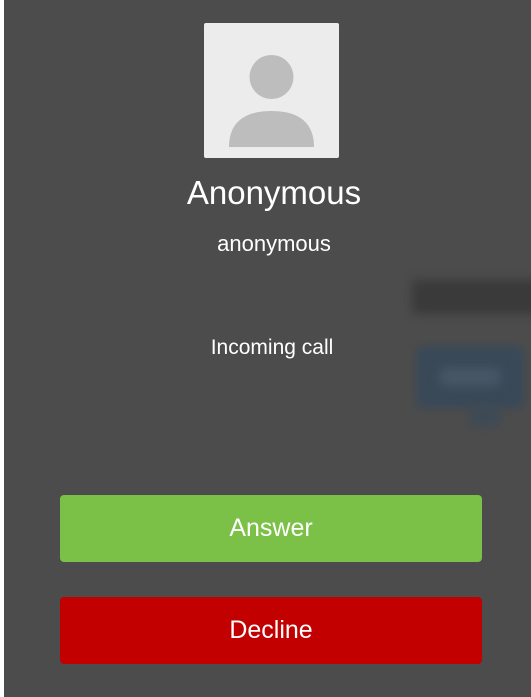 The height and width of the screenshot is (697, 531). I want to click on default-user-avatar-icon, so click(271, 101).